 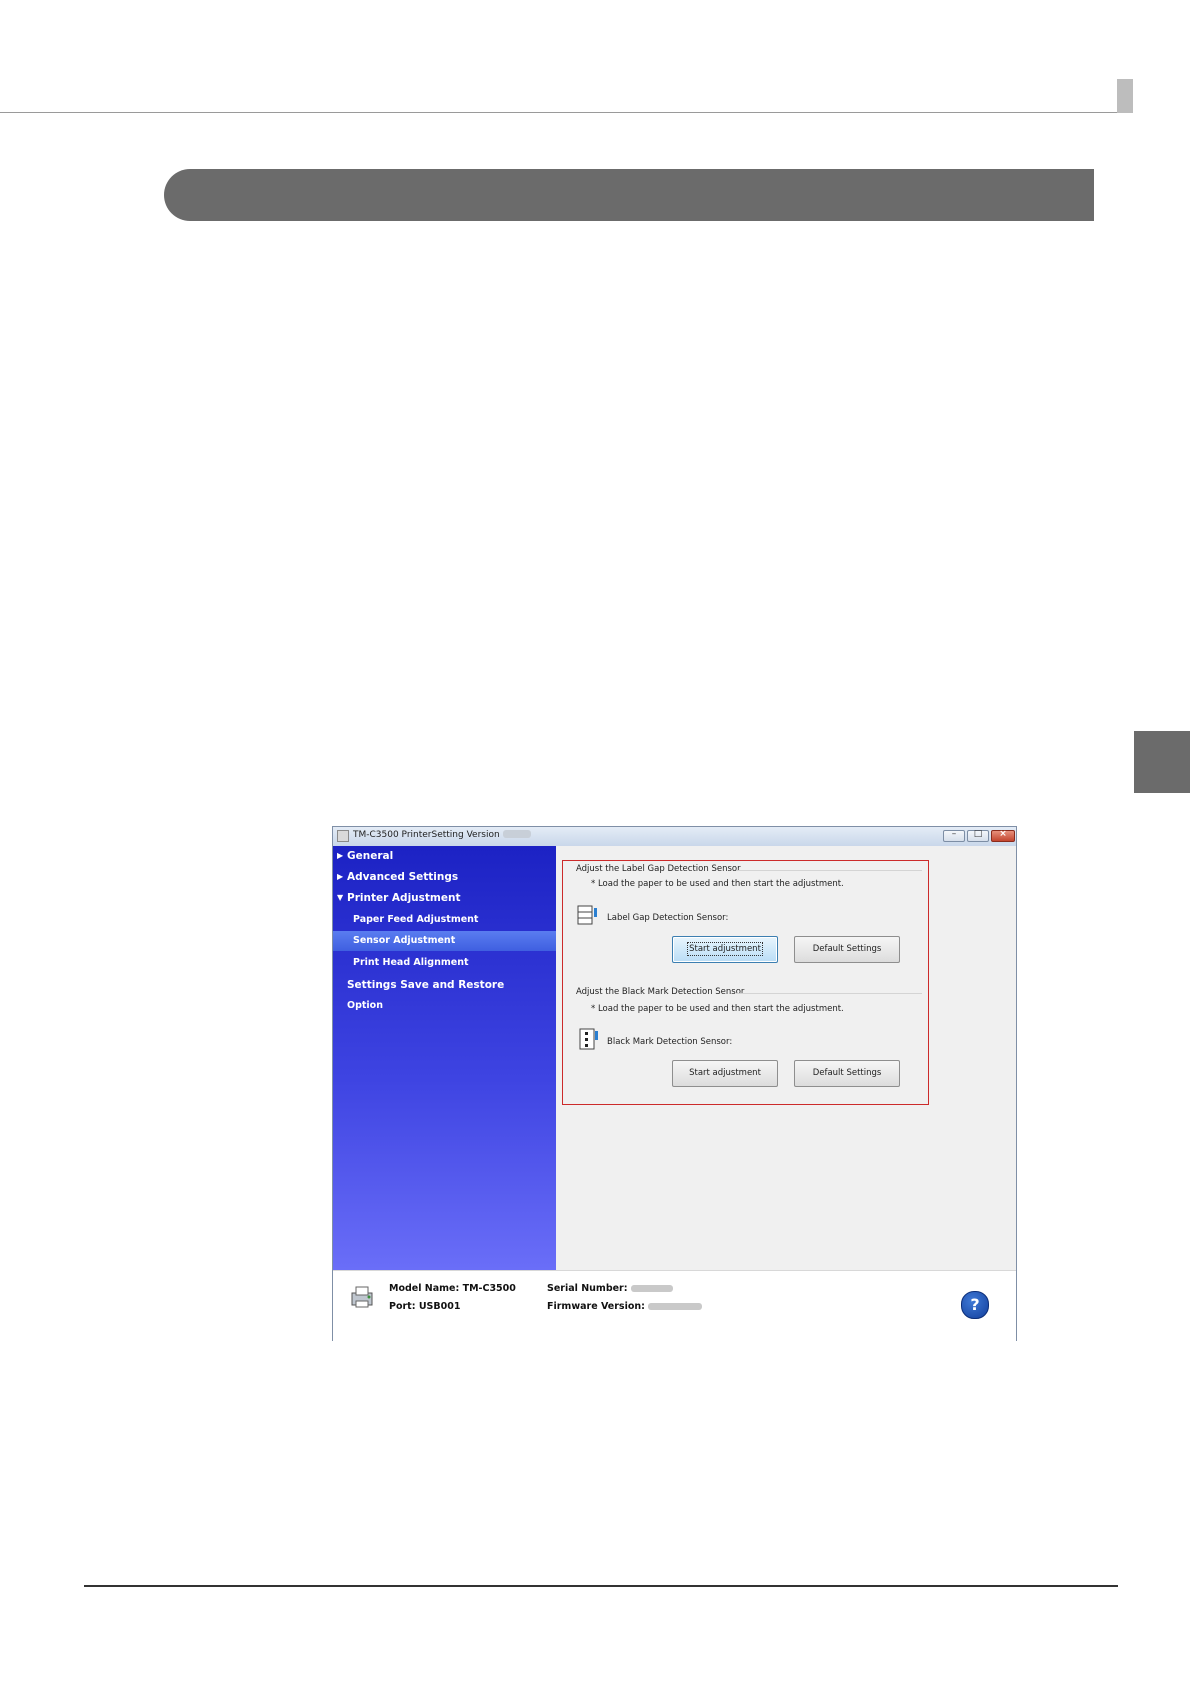 I want to click on label-gap-start-adjustment-button: Start adjustment, so click(x=725, y=949).